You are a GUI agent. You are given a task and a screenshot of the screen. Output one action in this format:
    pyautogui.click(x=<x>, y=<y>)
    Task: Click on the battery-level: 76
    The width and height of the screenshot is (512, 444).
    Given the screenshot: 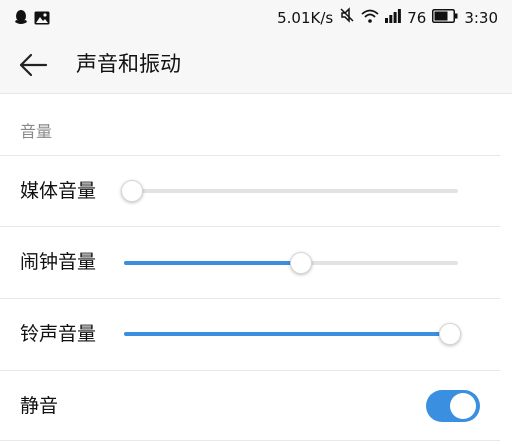 What is the action you would take?
    pyautogui.click(x=417, y=17)
    